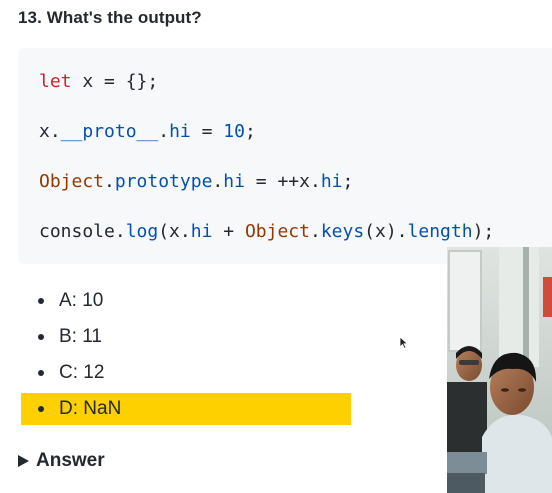 The image size is (552, 493). What do you see at coordinates (82, 372) in the screenshot?
I see `option-label: C: 12` at bounding box center [82, 372].